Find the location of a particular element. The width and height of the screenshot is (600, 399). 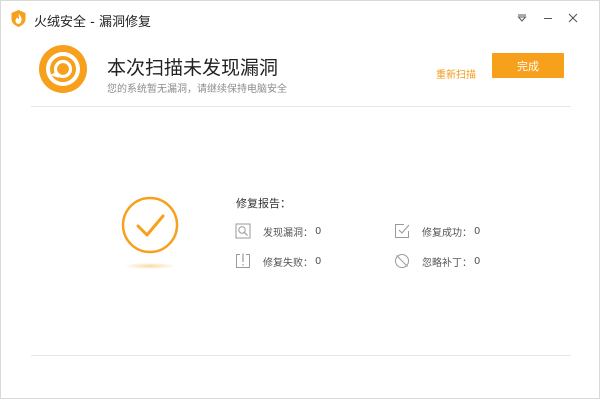

menu-triangle-icon is located at coordinates (522, 18).